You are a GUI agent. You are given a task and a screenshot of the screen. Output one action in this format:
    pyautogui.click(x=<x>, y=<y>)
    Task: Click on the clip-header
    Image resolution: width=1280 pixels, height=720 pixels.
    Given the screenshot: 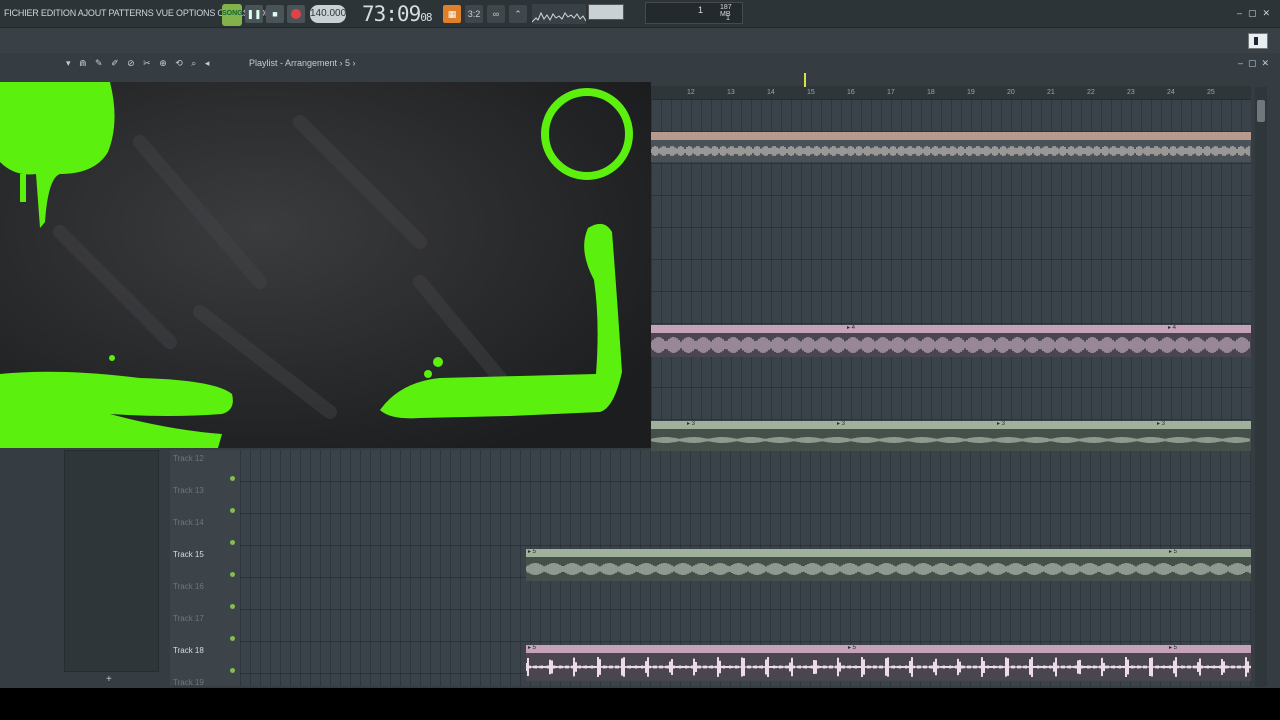 What is the action you would take?
    pyautogui.click(x=951, y=136)
    